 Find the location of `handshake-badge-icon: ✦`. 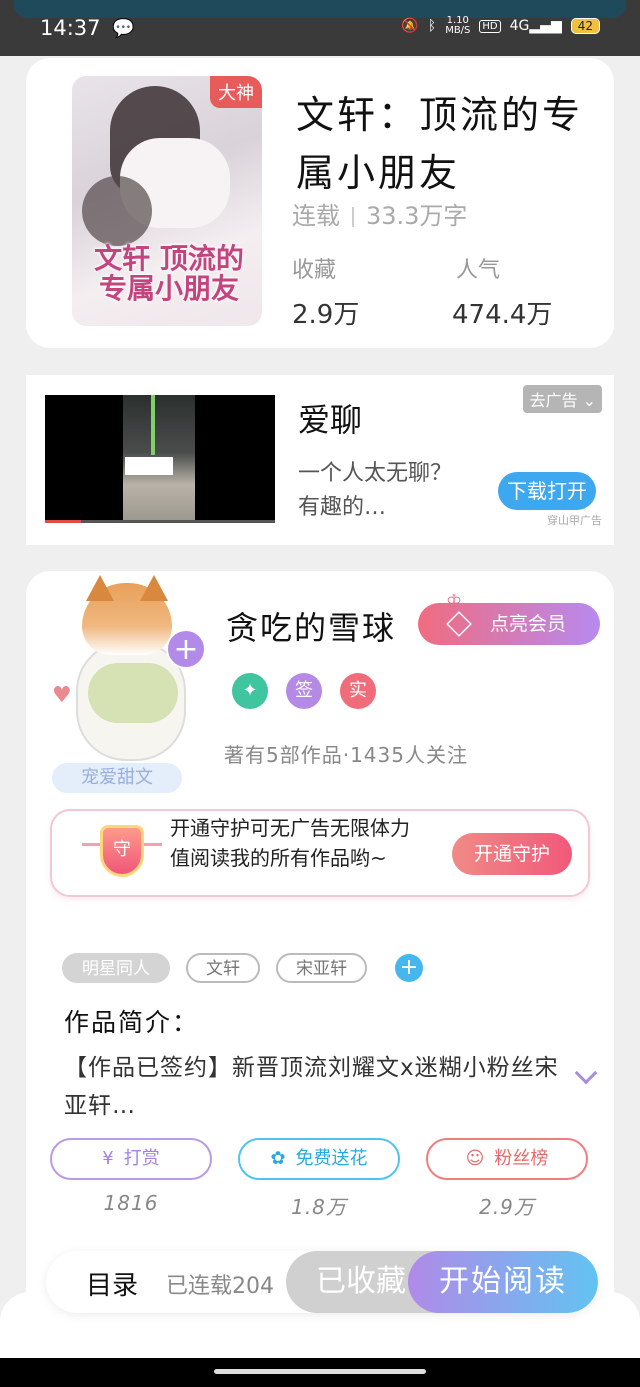

handshake-badge-icon: ✦ is located at coordinates (250, 691).